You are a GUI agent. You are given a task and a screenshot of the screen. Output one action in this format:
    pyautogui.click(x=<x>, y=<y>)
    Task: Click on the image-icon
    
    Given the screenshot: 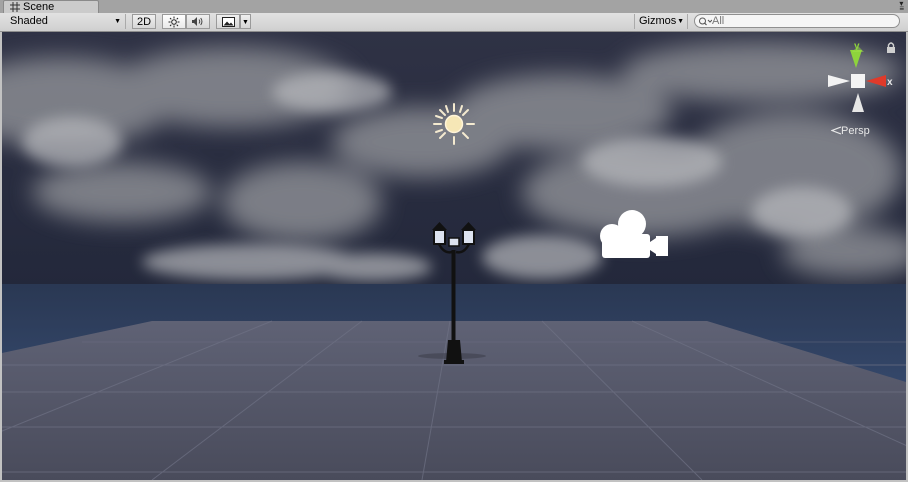 What is the action you would take?
    pyautogui.click(x=228, y=21)
    